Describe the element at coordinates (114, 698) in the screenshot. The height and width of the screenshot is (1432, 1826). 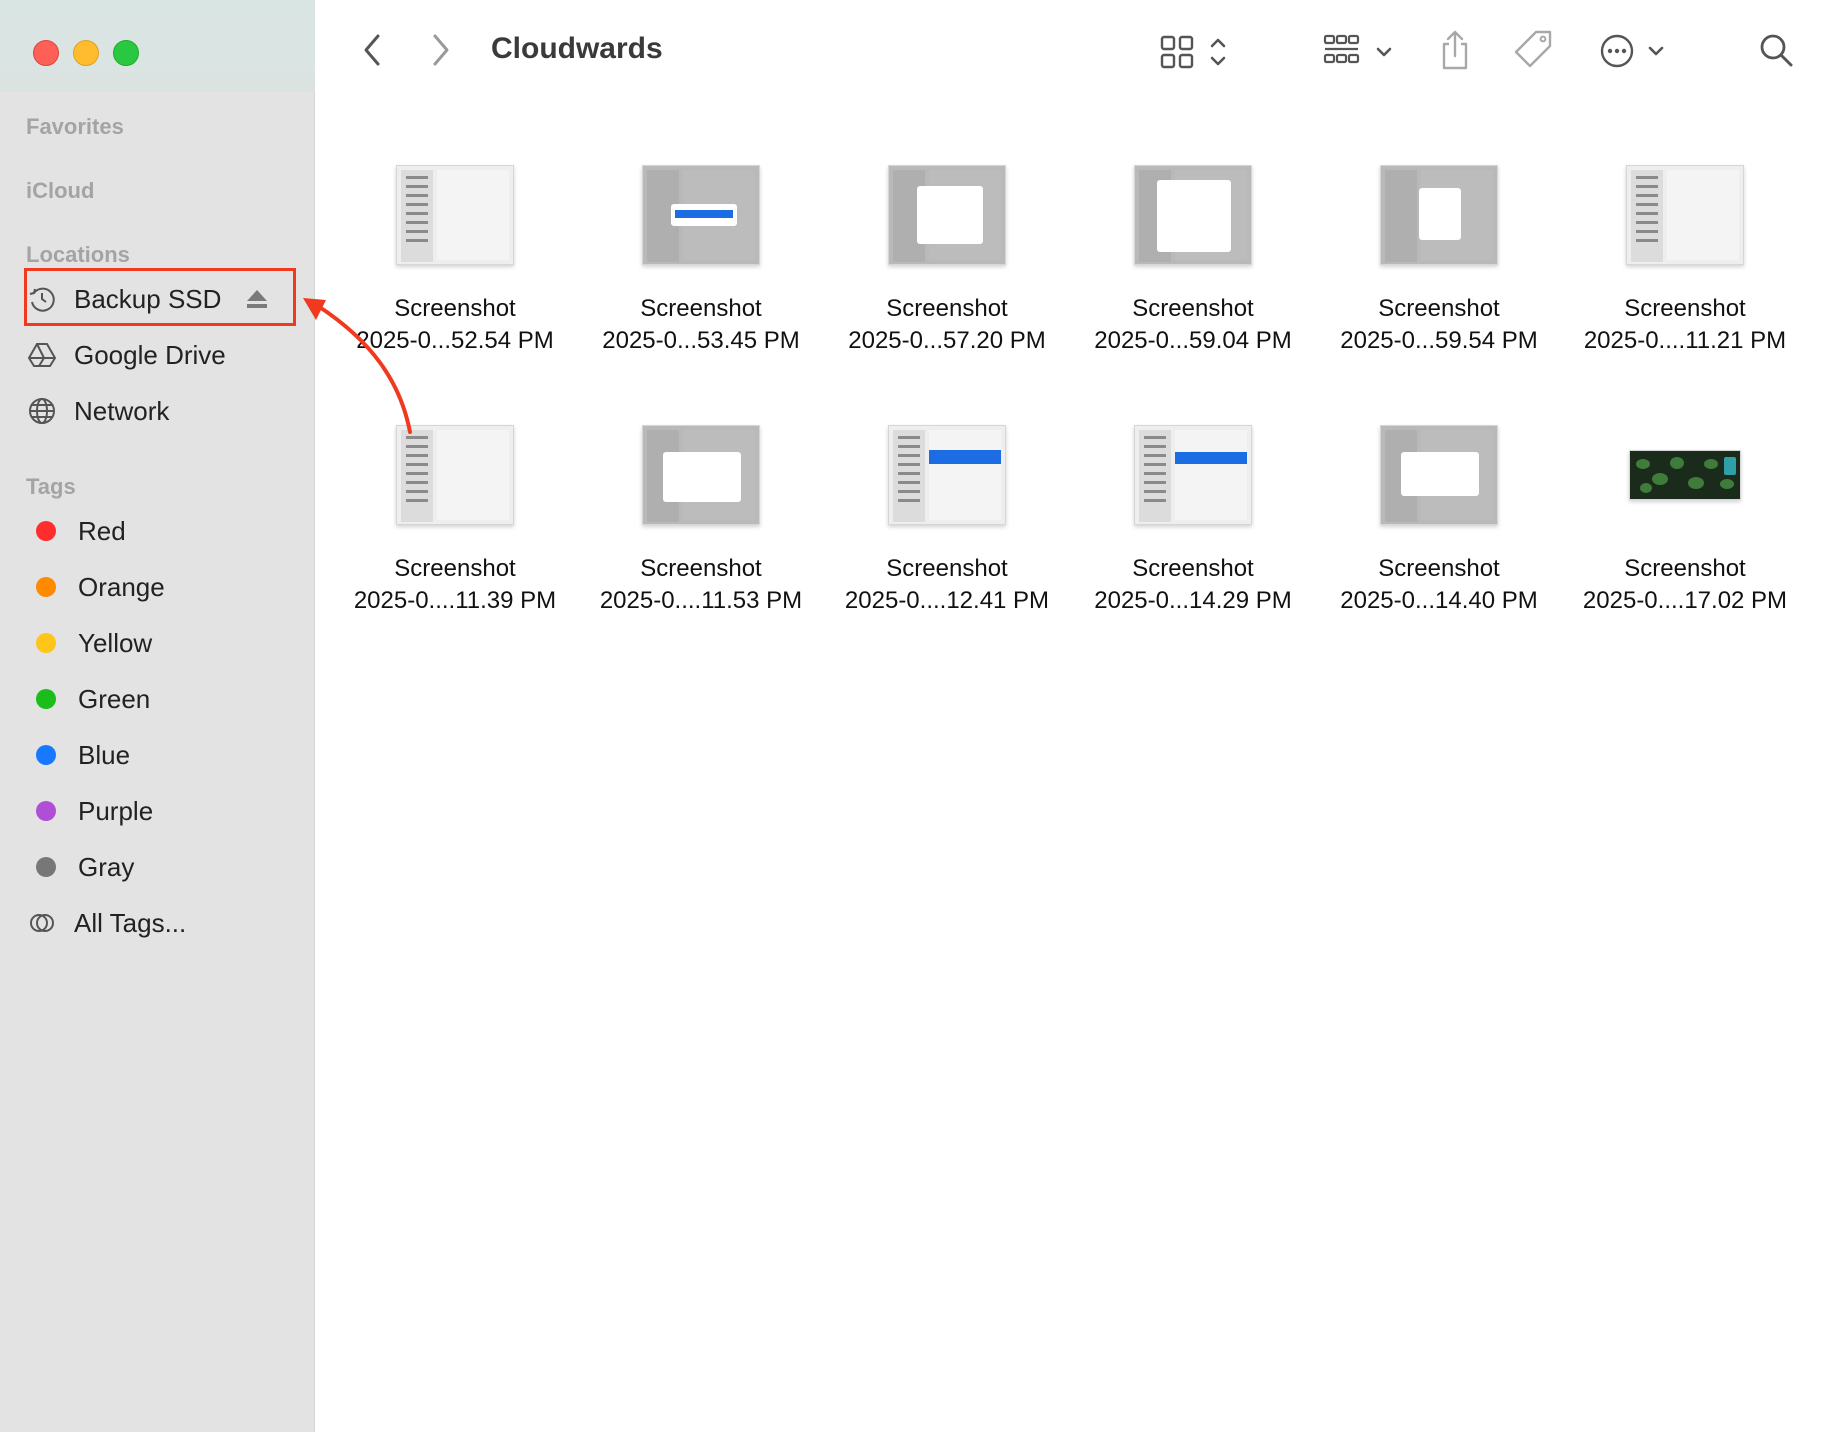
I see `sidebar-item-label: Green` at that location.